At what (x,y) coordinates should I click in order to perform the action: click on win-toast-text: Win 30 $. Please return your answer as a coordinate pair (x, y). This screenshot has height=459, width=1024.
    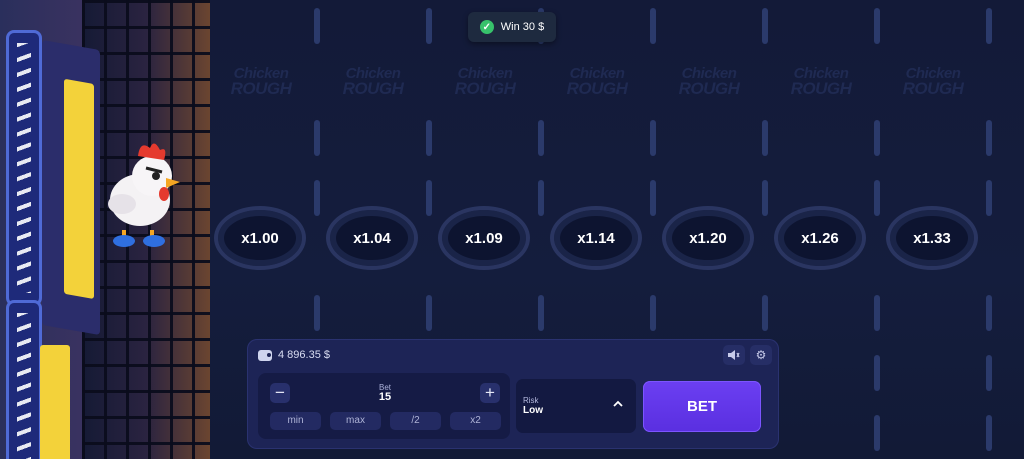
    Looking at the image, I should click on (522, 27).